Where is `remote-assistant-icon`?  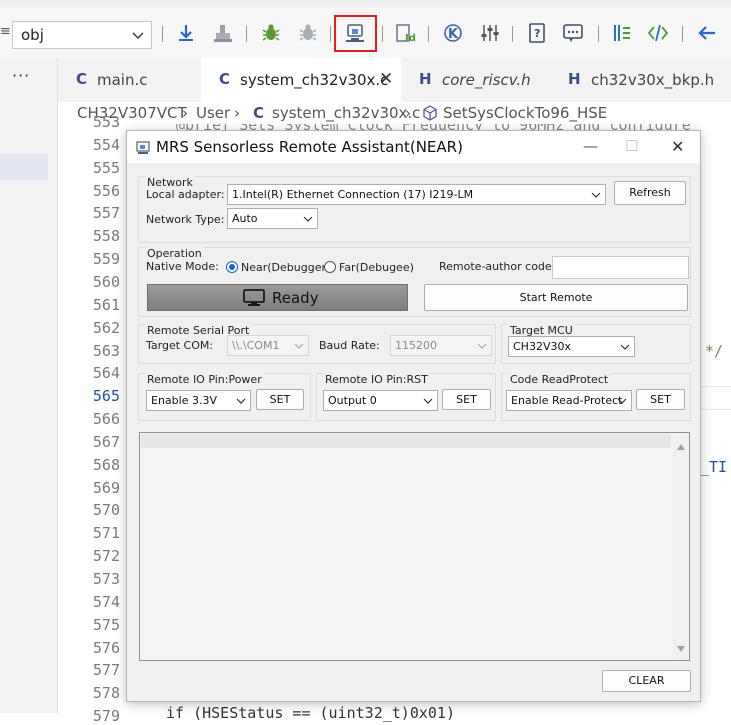 remote-assistant-icon is located at coordinates (355, 33).